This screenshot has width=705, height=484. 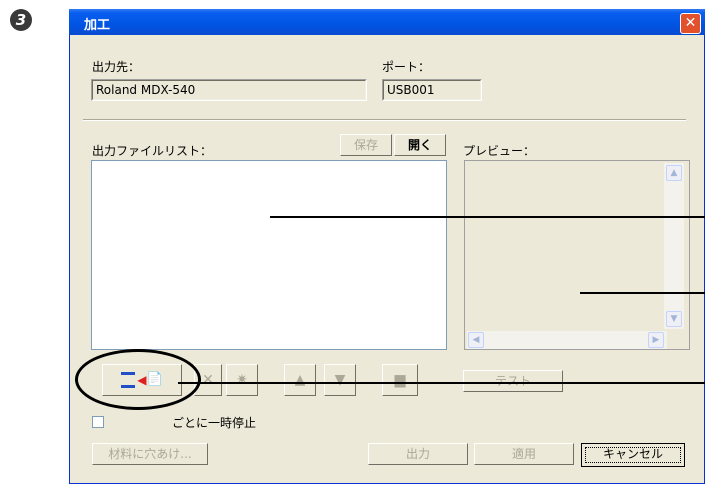 I want to click on port-label: ポート：, so click(x=406, y=67).